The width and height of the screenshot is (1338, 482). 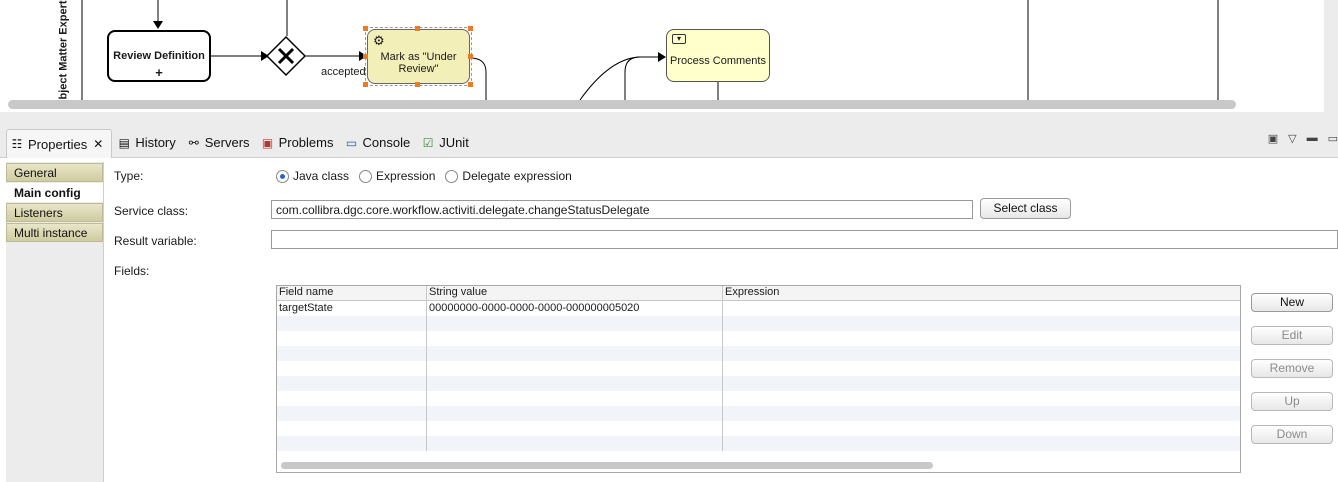 I want to click on down-button: Down, so click(x=1292, y=434).